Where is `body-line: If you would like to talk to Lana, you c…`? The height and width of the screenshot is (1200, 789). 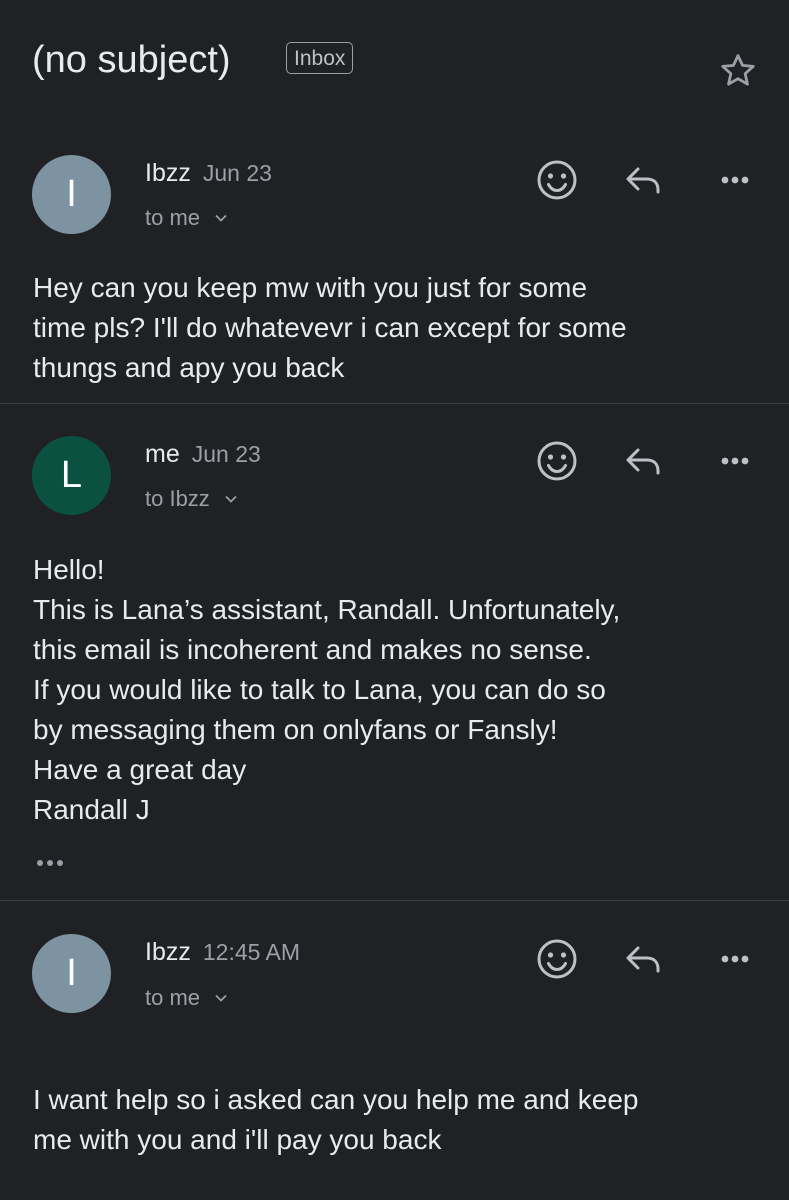 body-line: If you would like to talk to Lana, you c… is located at coordinates (319, 689).